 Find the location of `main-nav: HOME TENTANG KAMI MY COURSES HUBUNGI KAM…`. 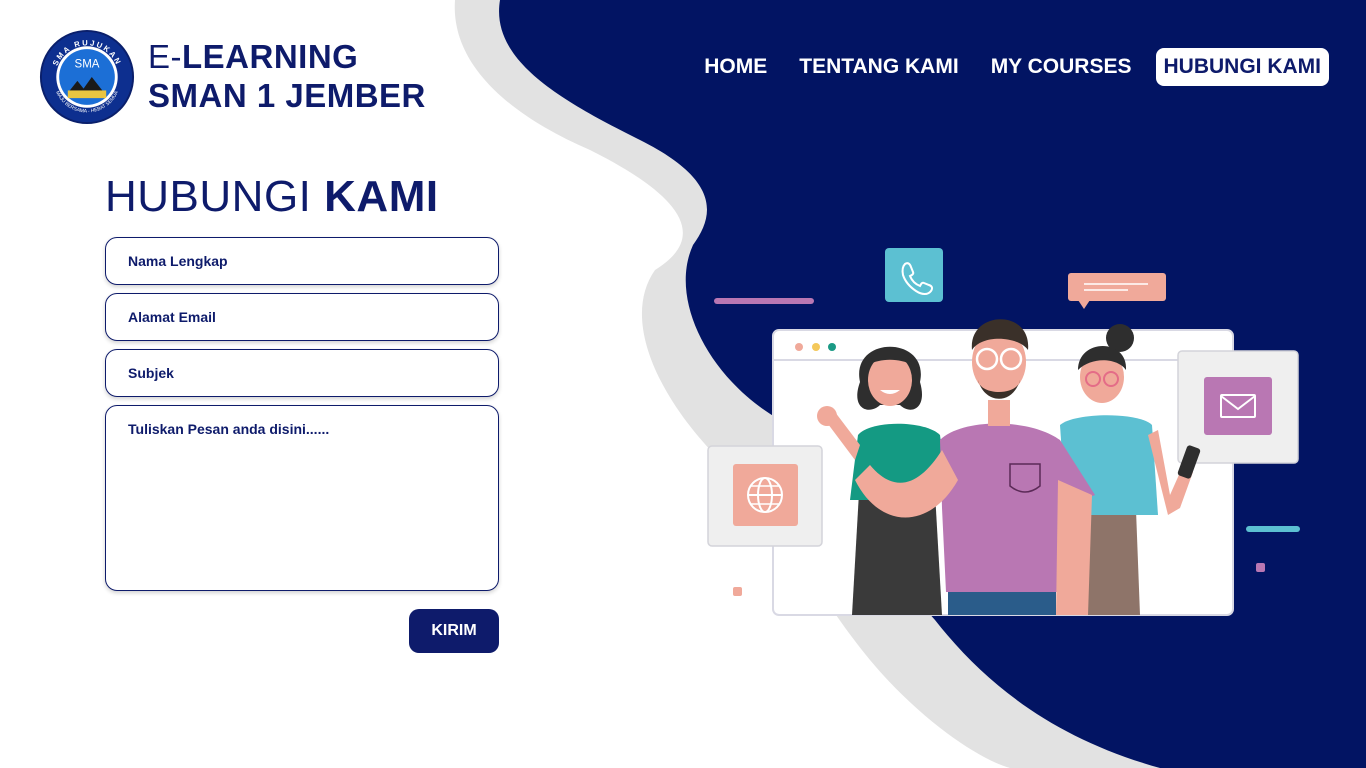

main-nav: HOME TENTANG KAMI MY COURSES HUBUNGI KAM… is located at coordinates (1004, 67).